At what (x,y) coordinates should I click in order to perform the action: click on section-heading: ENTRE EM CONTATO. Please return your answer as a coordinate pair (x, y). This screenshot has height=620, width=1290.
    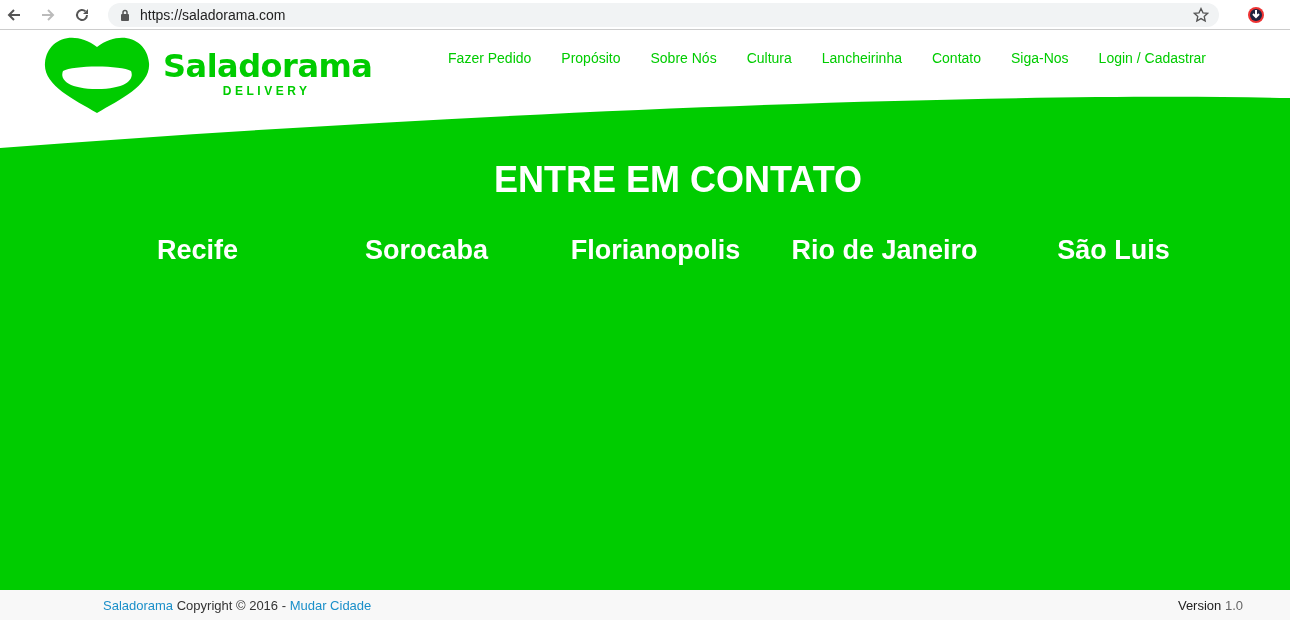
    Looking at the image, I should click on (678, 180).